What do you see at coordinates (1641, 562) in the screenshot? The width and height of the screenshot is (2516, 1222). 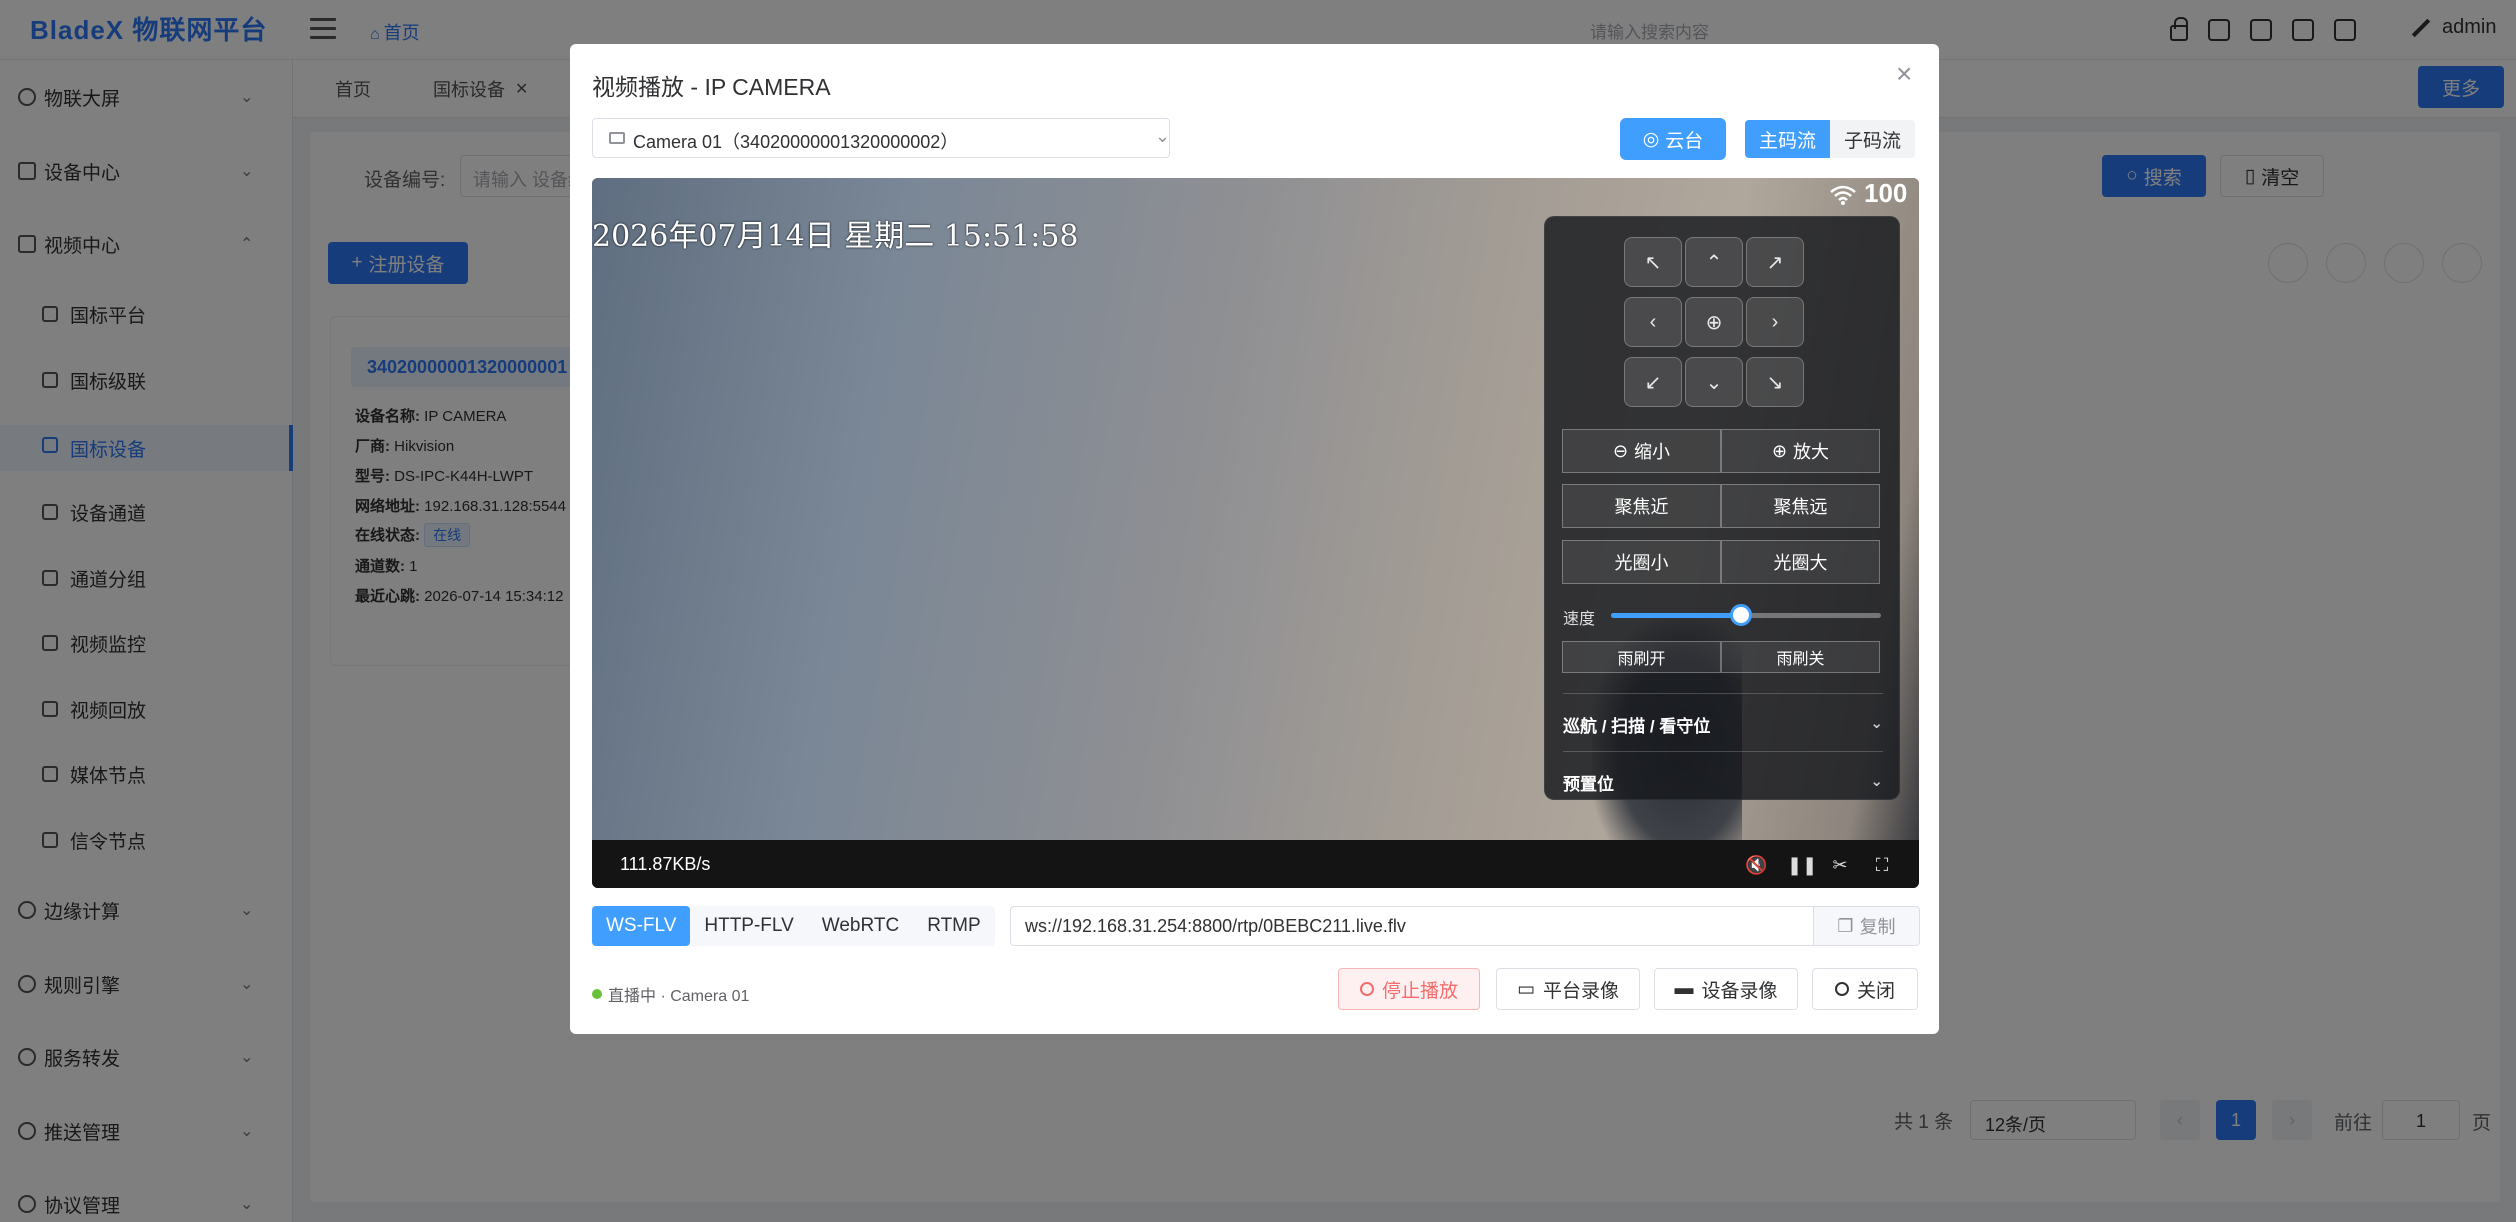 I see `iris-small-button: 光圈小` at bounding box center [1641, 562].